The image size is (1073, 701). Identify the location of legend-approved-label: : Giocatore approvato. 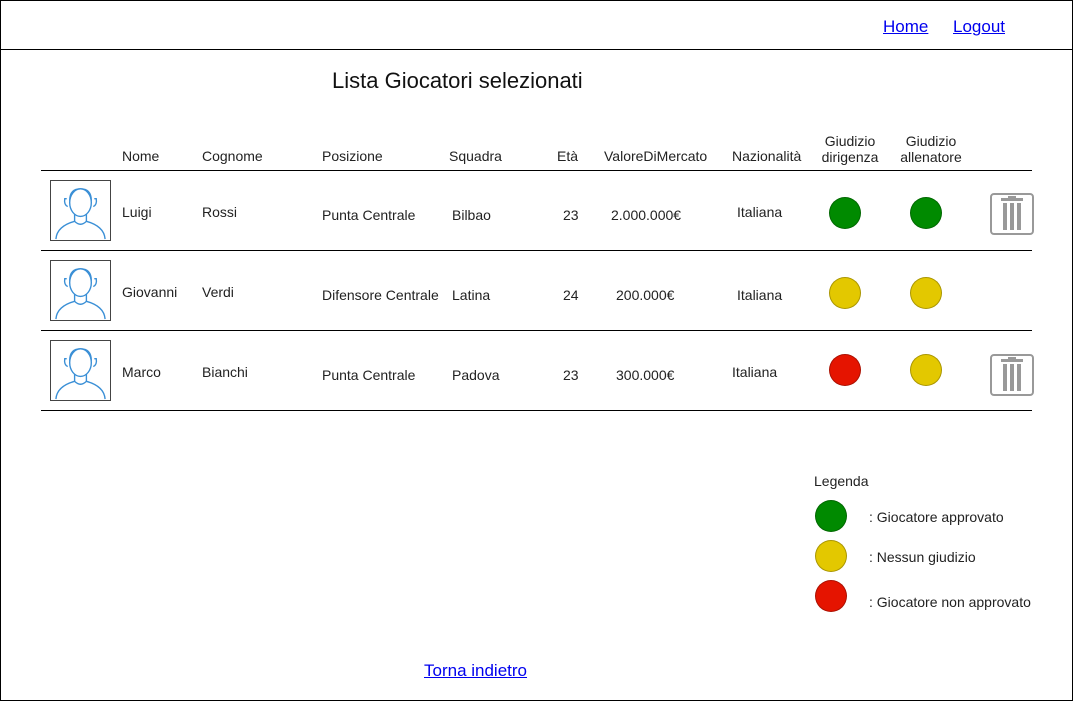
(936, 517).